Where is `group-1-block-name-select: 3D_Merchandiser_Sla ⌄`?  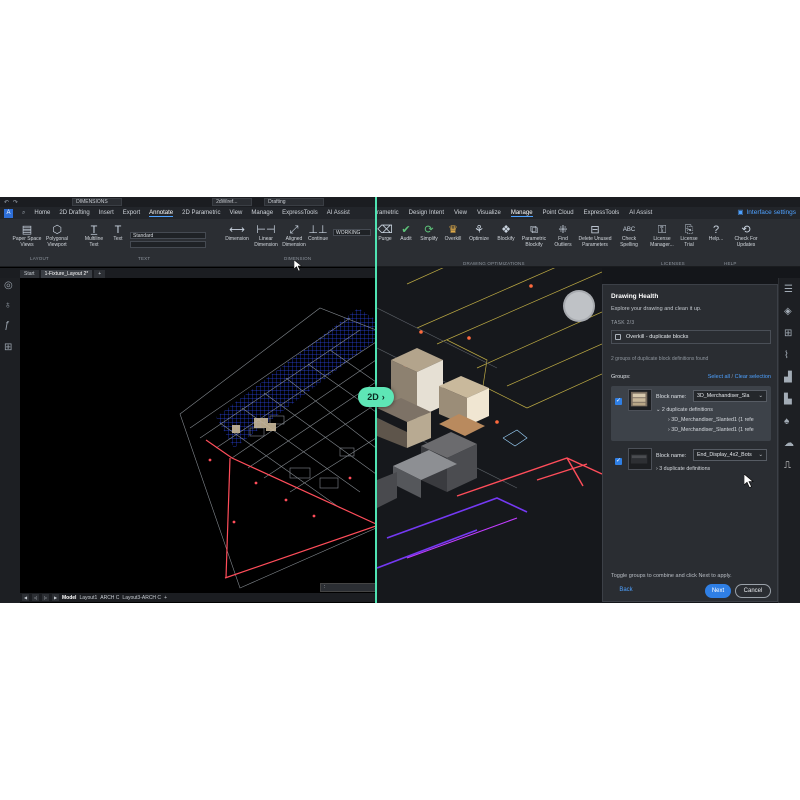
group-1-block-name-select: 3D_Merchandiser_Sla ⌄ is located at coordinates (730, 396).